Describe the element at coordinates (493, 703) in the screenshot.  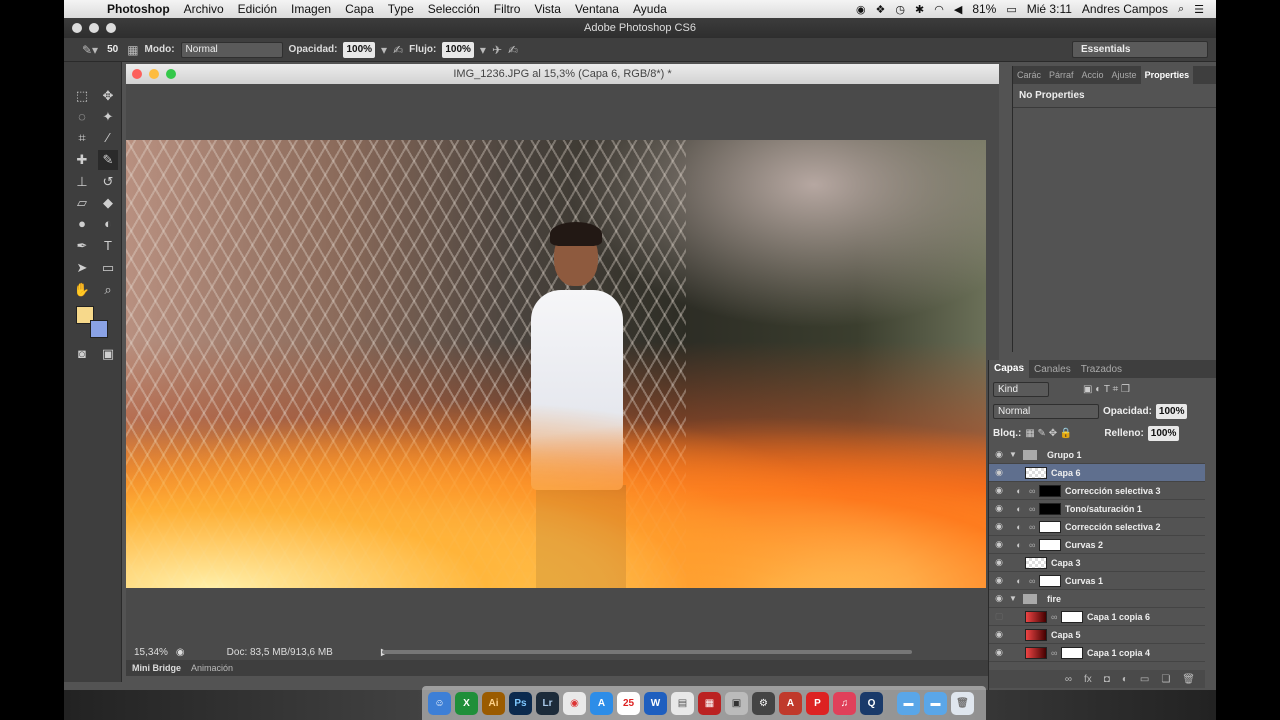
I see `illustrator-icon: Ai` at that location.